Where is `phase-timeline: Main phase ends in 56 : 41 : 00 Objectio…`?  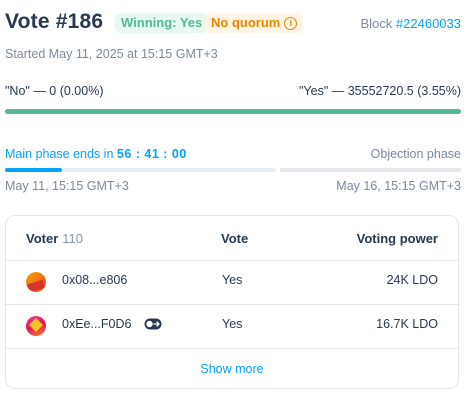
phase-timeline: Main phase ends in 56 : 41 : 00 Objectio… is located at coordinates (233, 172).